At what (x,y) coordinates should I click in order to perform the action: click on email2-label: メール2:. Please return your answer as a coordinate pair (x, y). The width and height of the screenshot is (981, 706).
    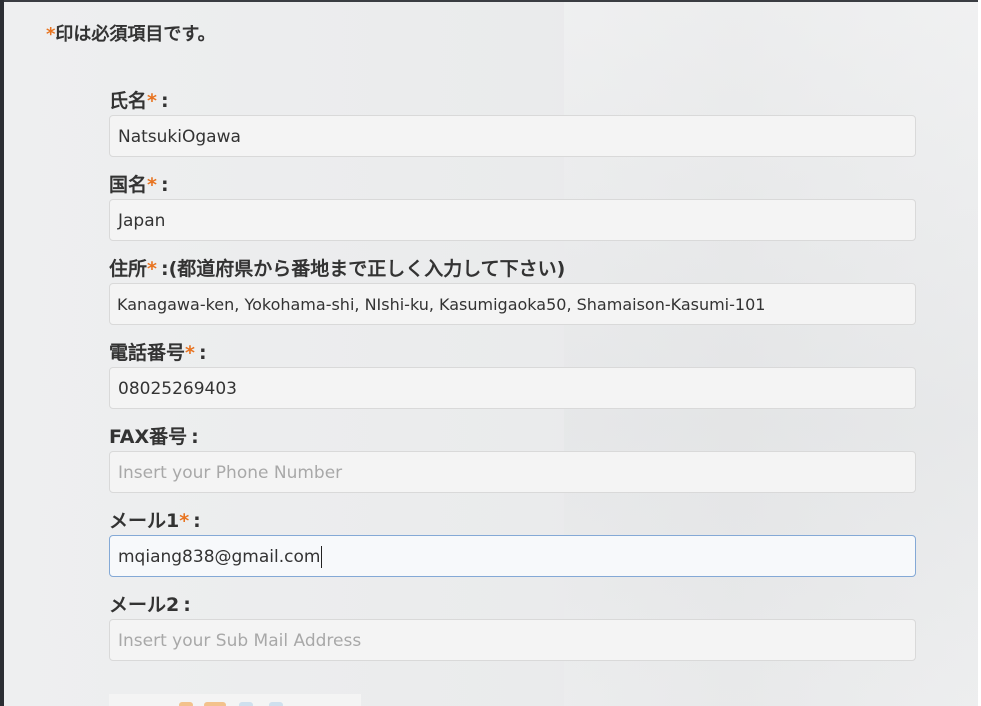
    Looking at the image, I should click on (150, 603).